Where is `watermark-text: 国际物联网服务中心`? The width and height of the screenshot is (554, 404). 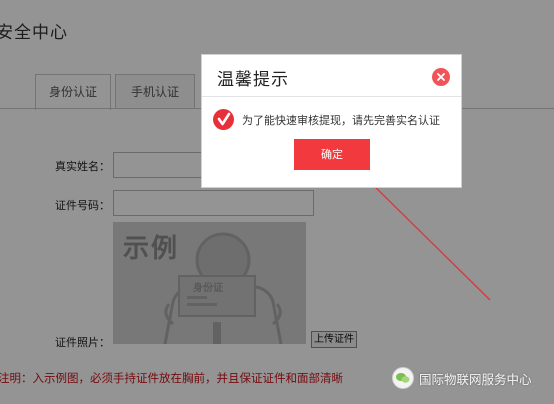
watermark-text: 国际物联网服务中心 is located at coordinates (475, 379).